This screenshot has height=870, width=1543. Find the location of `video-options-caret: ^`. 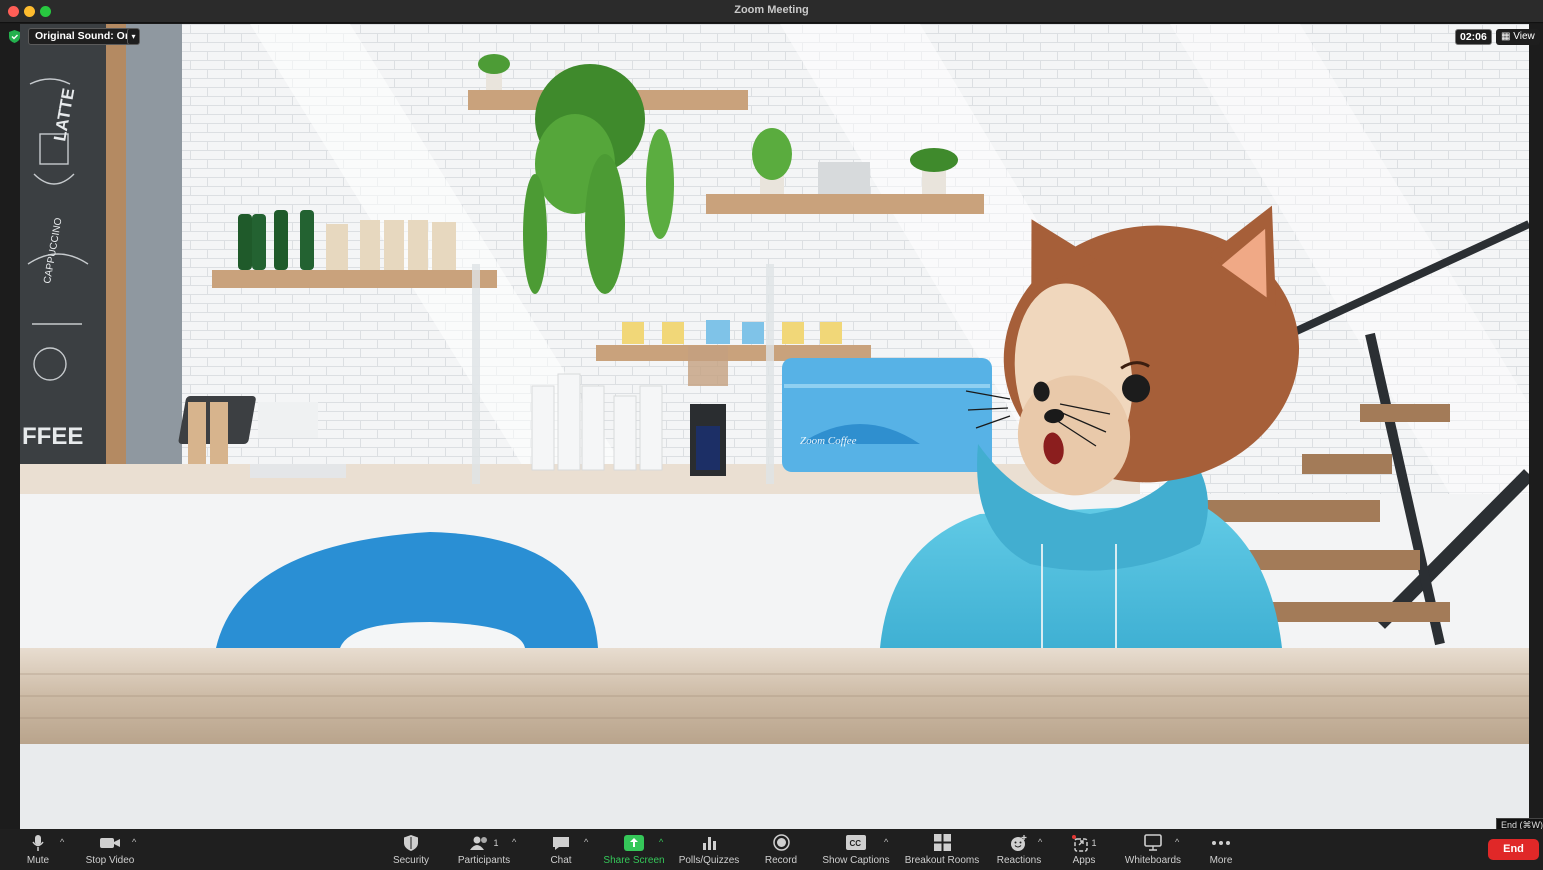

video-options-caret: ^ is located at coordinates (134, 842).